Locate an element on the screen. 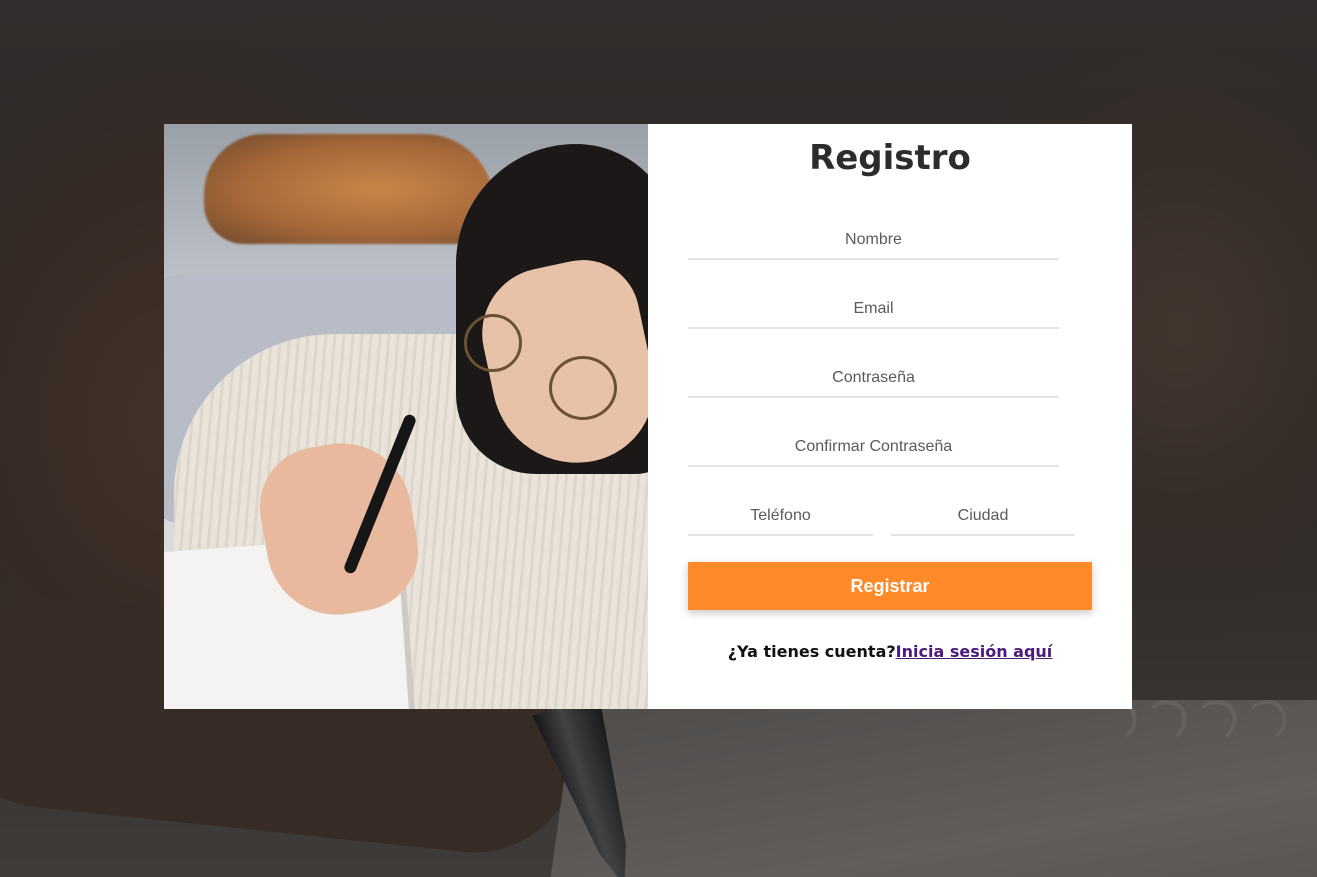  login-prompt: ¿Ya tienes cuenta?Inicia sesión aquí is located at coordinates (890, 651).